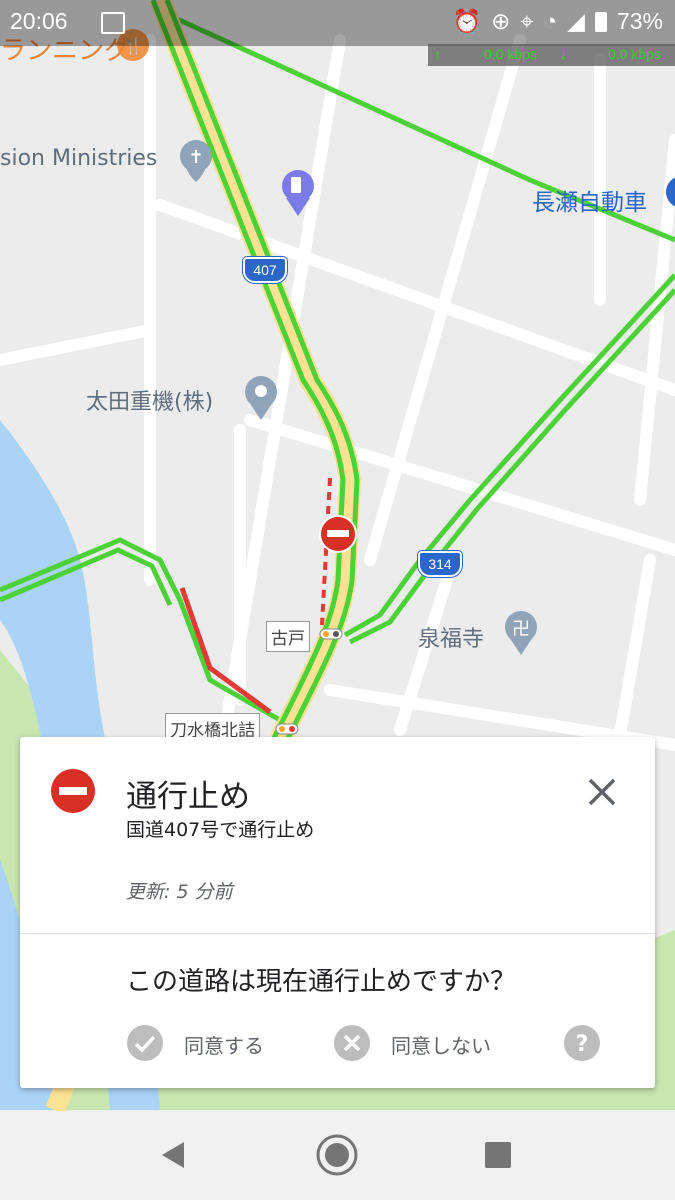 The image size is (675, 1200). Describe the element at coordinates (550, 21) in the screenshot. I see `wifi-icon: ◔` at that location.